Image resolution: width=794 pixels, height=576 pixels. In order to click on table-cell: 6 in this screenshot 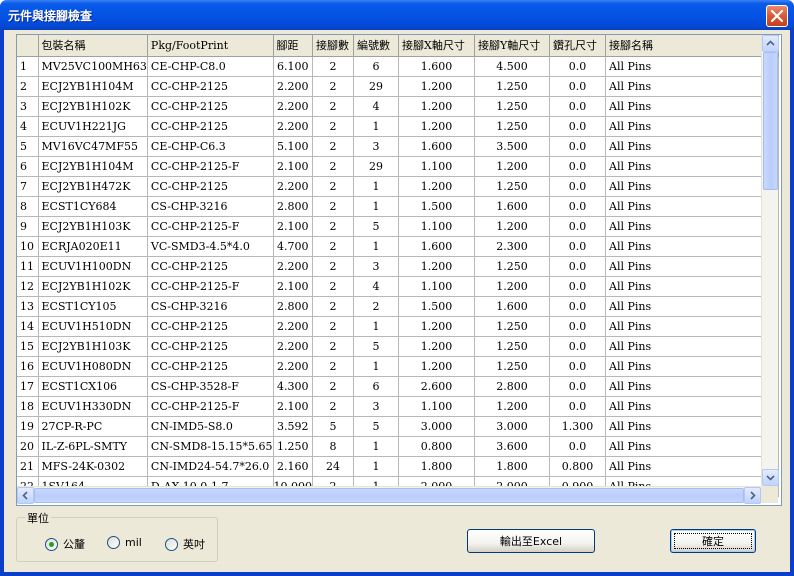, I will do `click(376, 386)`.